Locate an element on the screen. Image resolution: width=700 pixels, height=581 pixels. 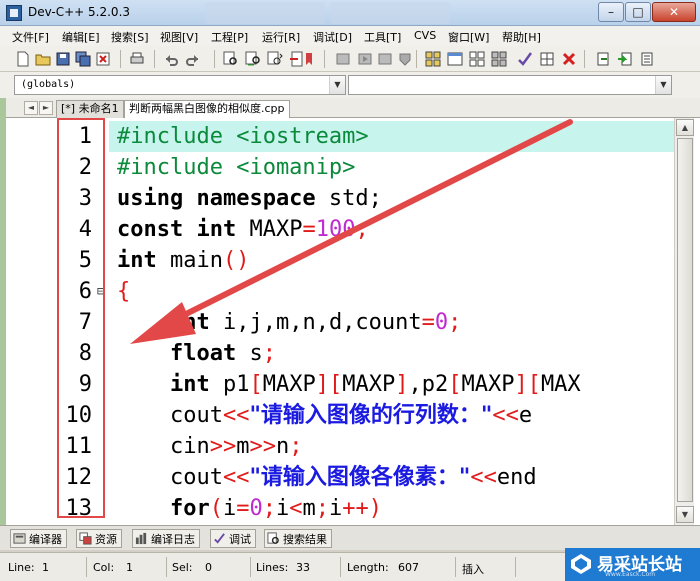
code-token: [ is located at coordinates (455, 384).